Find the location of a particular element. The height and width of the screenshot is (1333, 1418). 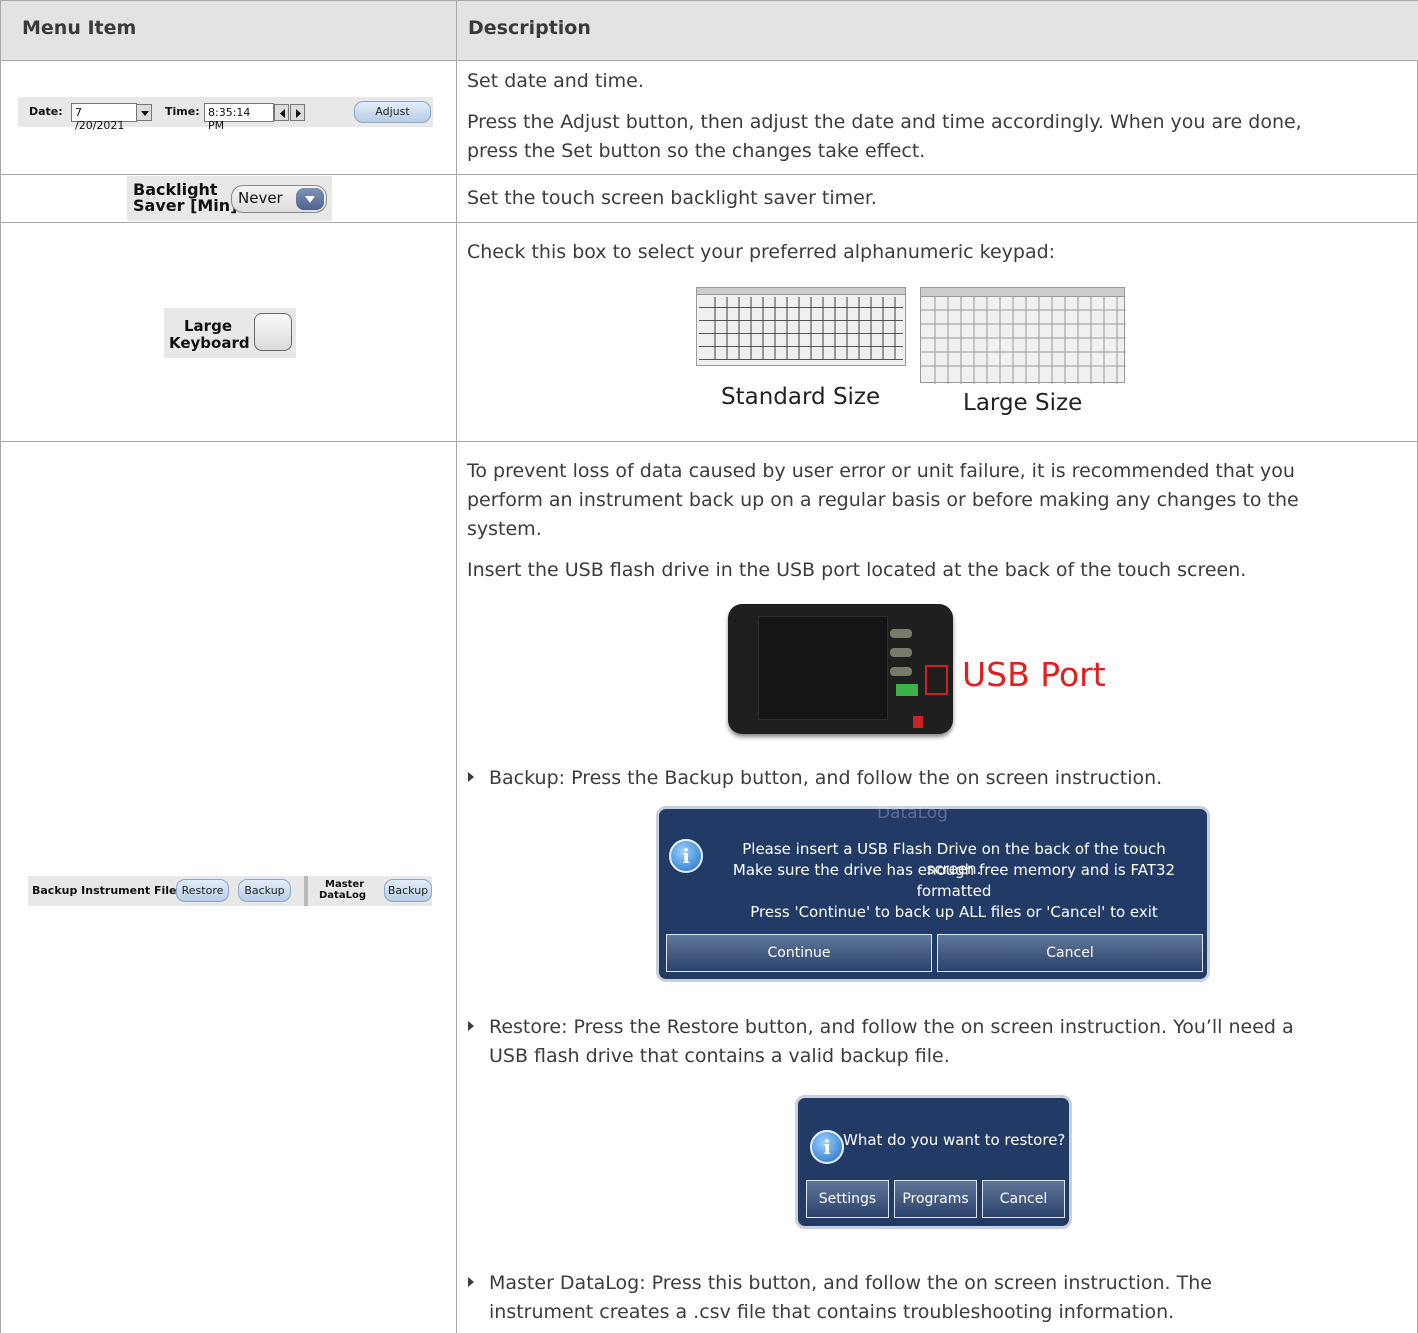

backup-files-label: Backup Instrument Files: is located at coordinates (110, 890).